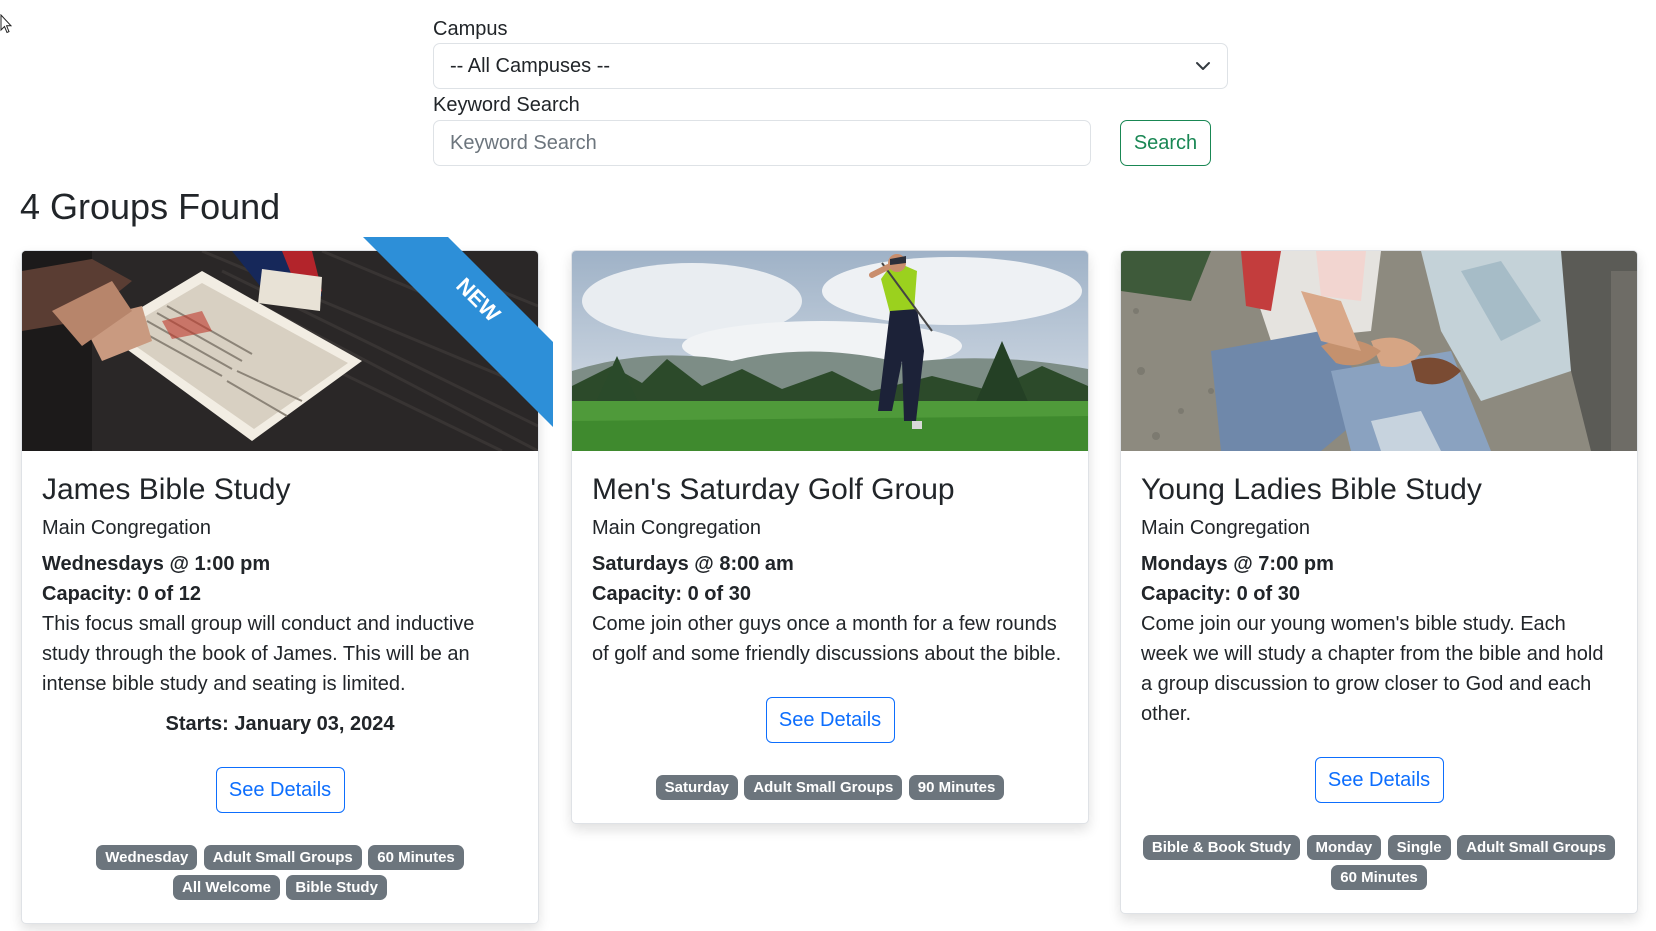  Describe the element at coordinates (830, 66) in the screenshot. I see `campus-select: -- All Campuses --` at that location.